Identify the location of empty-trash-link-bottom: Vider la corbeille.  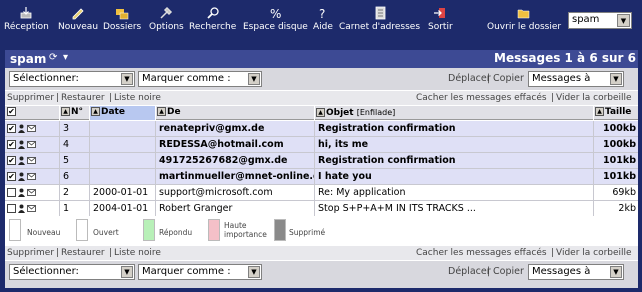
(594, 253).